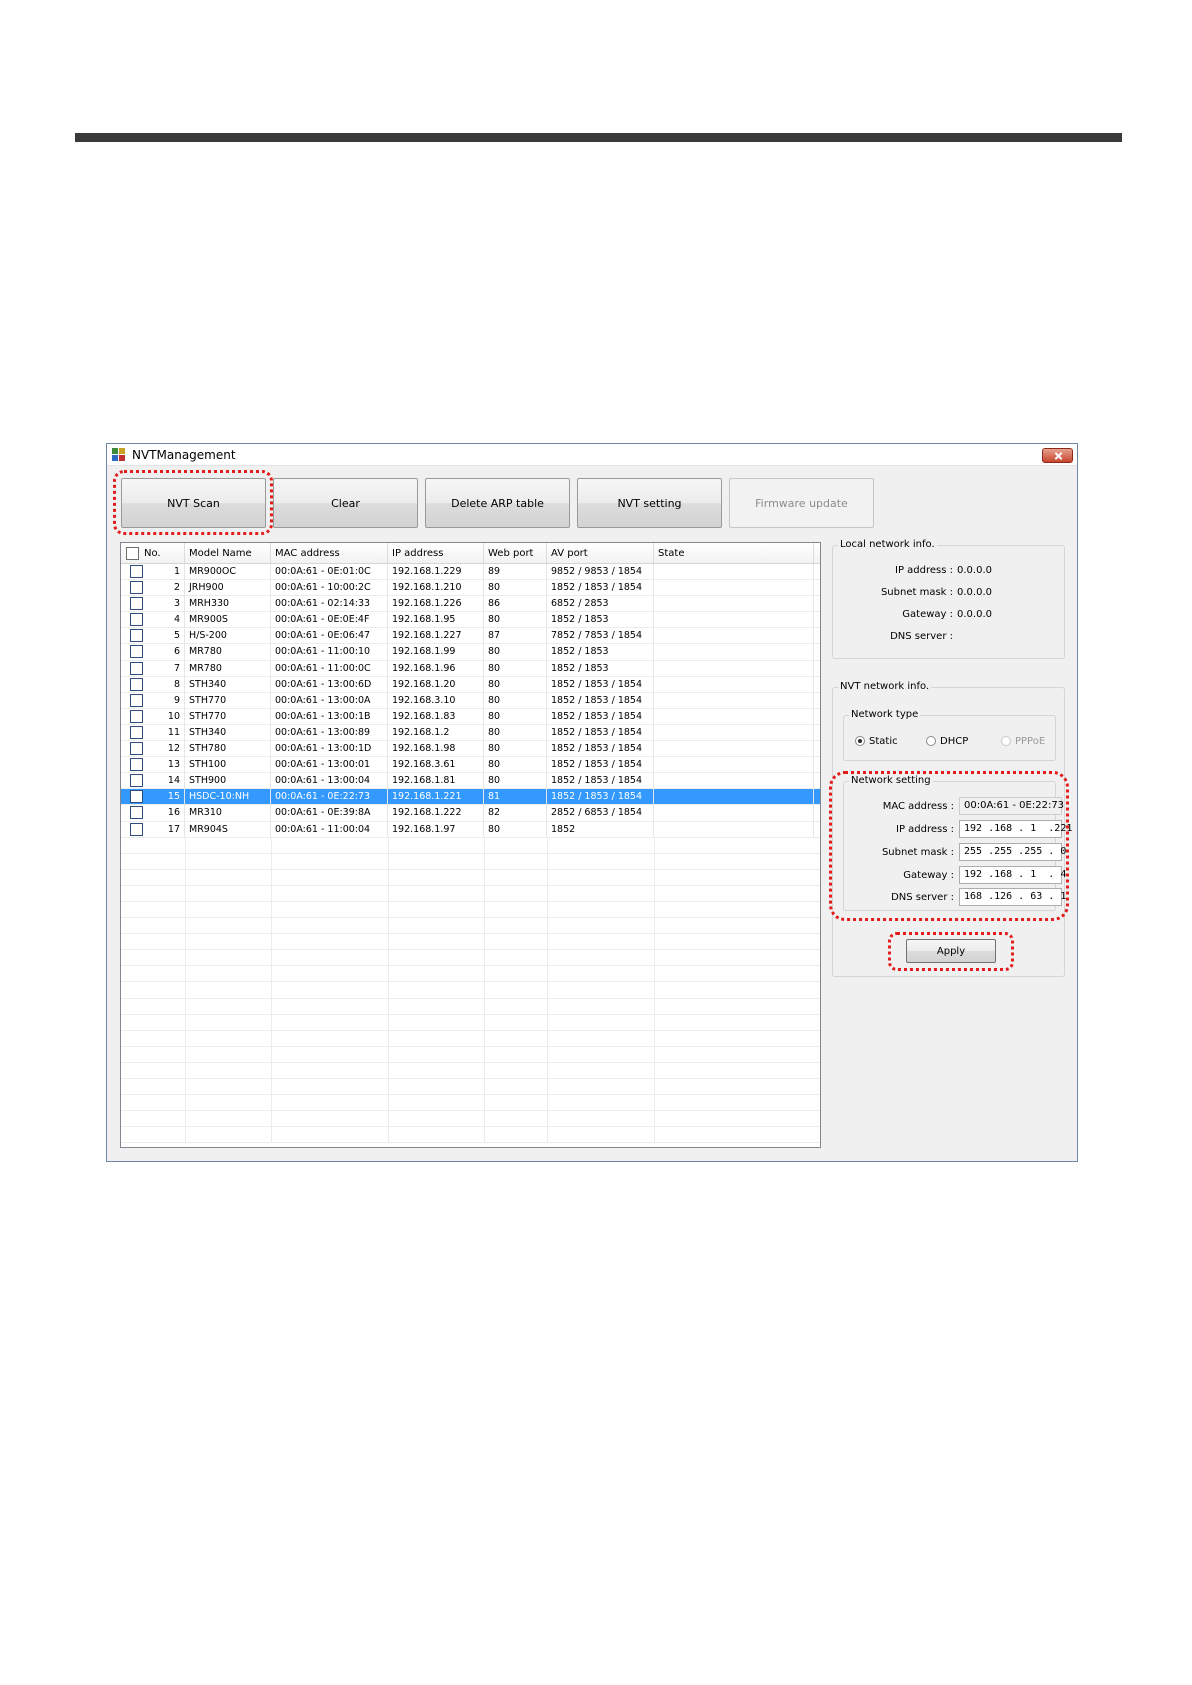  I want to click on nvt-ip-field: 192 .168 . 1 .221, so click(1015, 829).